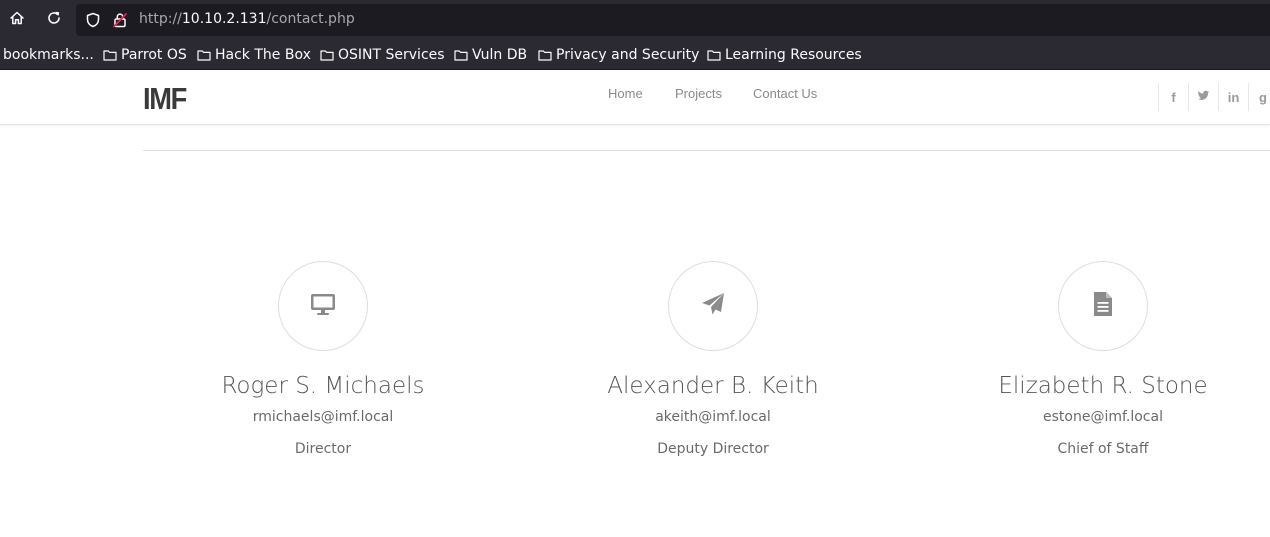 The height and width of the screenshot is (537, 1270). I want to click on contact-role: Chief of Staff, so click(1103, 449).